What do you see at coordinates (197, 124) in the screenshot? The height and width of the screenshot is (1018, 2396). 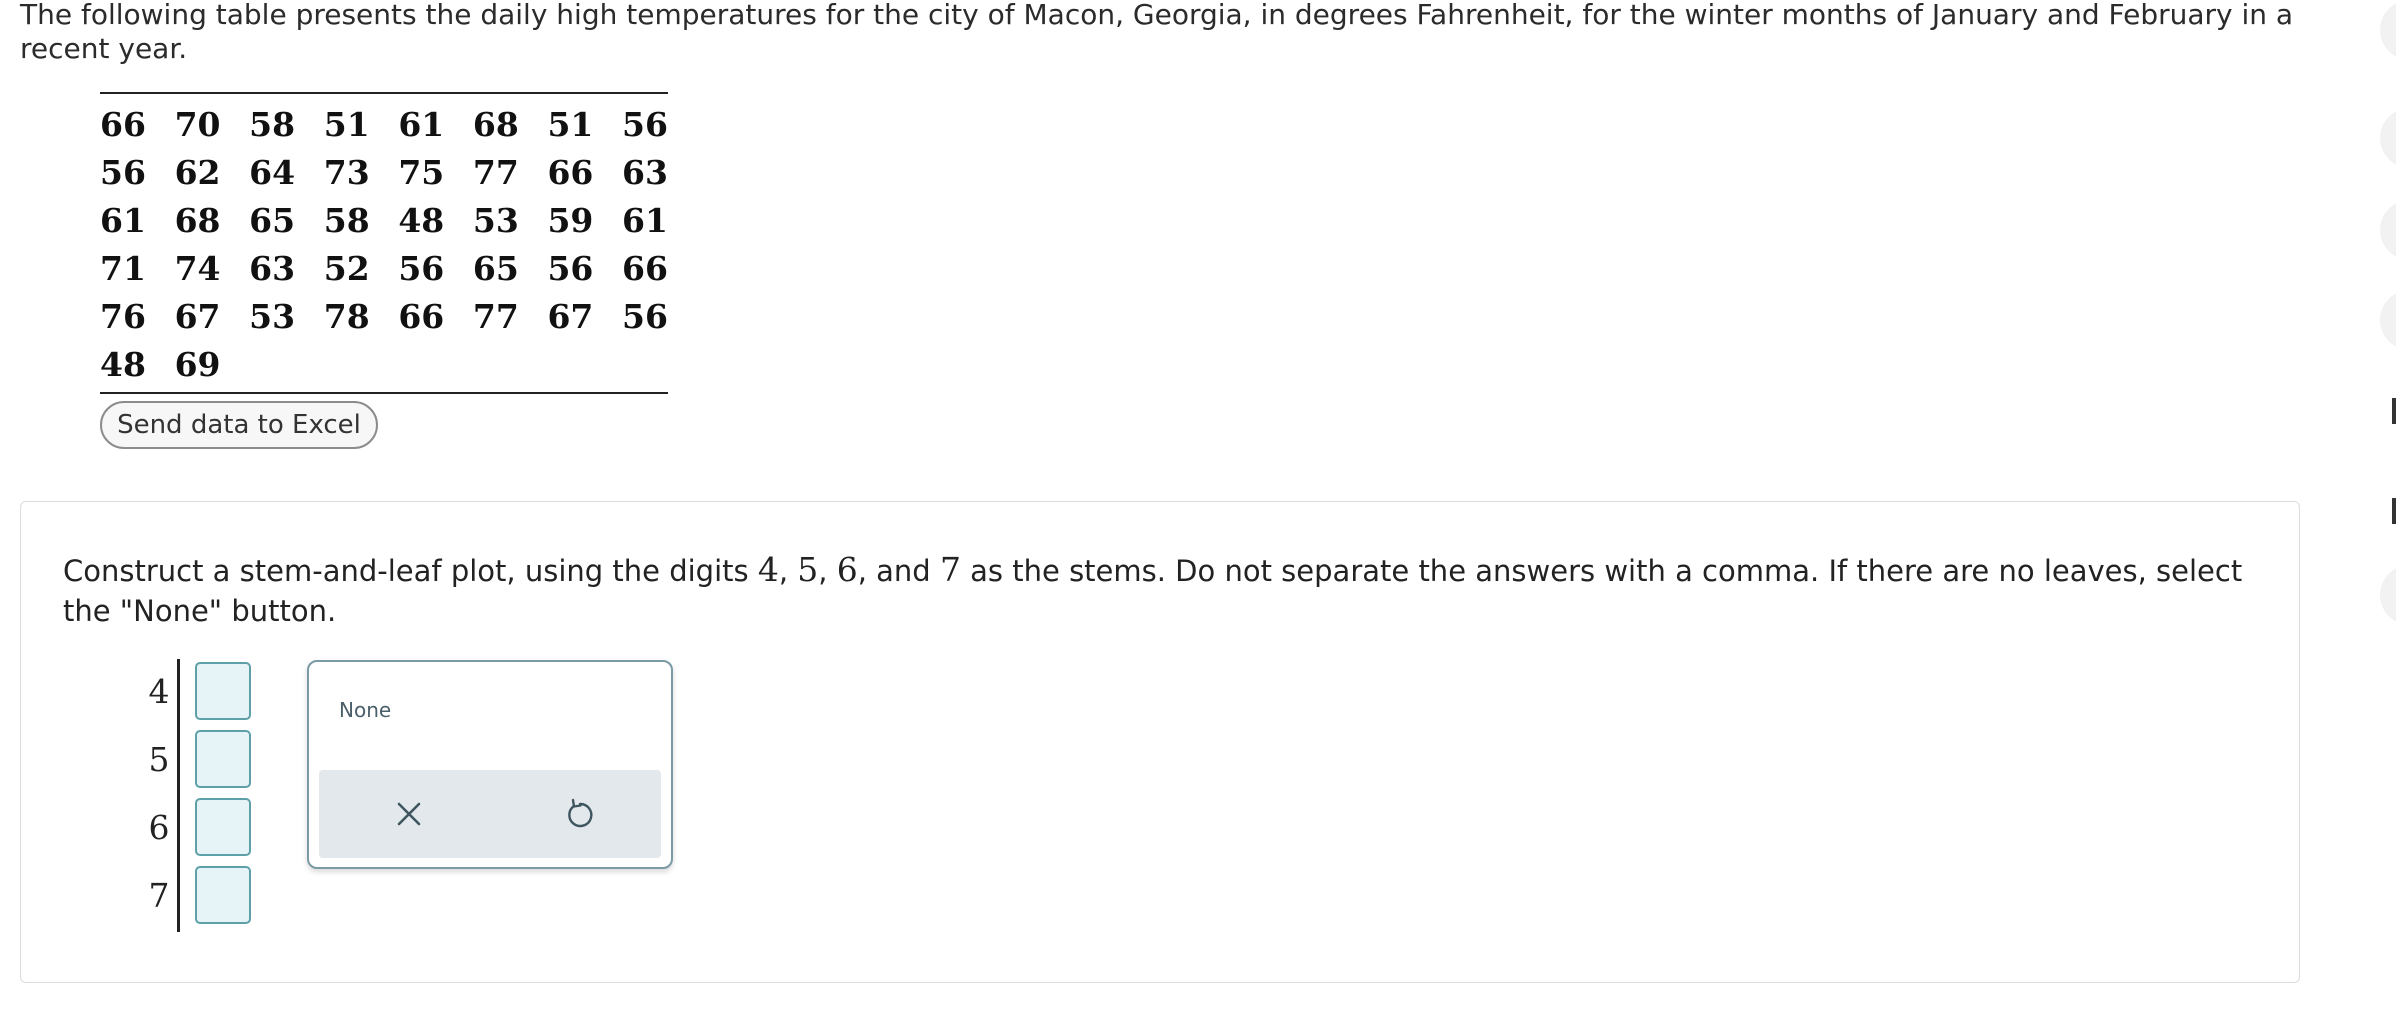 I see `table-cell: 70` at bounding box center [197, 124].